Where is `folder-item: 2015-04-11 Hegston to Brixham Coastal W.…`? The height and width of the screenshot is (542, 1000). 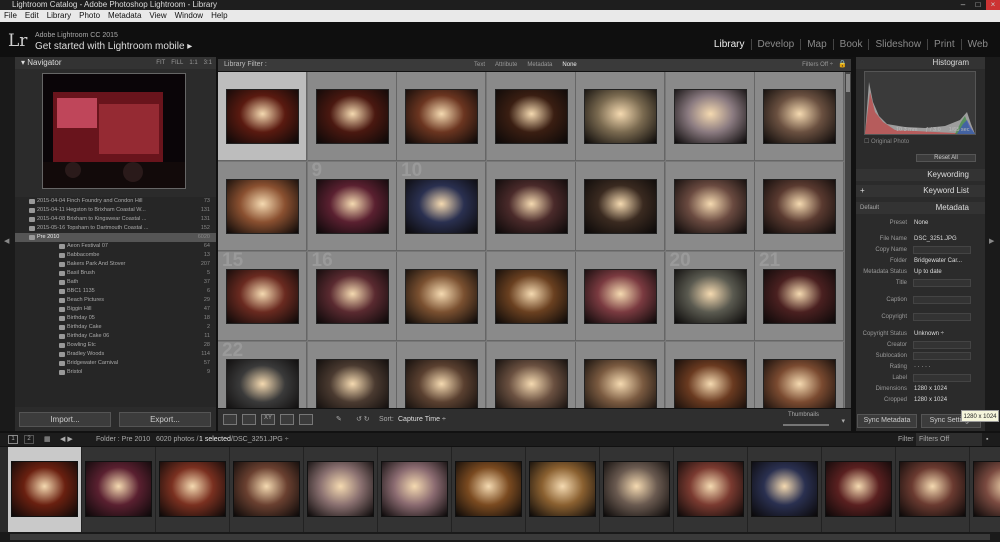 folder-item: 2015-04-11 Hegston to Brixham Coastal W.… is located at coordinates (115, 210).